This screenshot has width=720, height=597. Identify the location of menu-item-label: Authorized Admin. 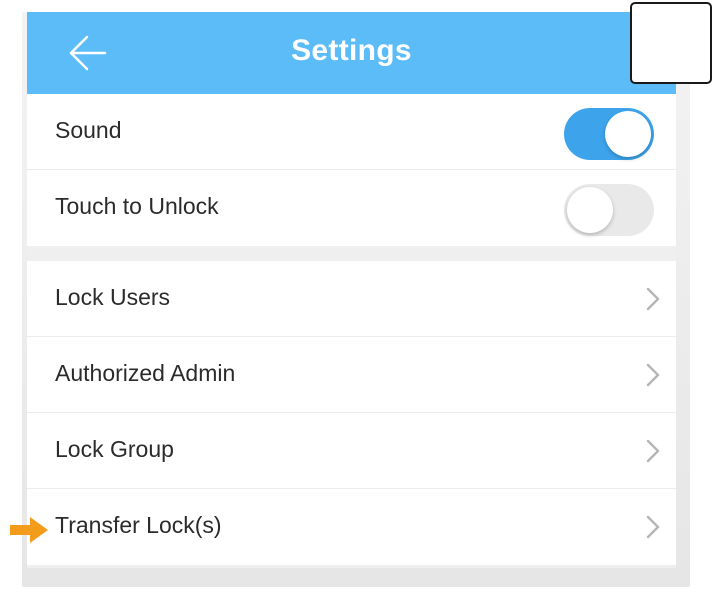
(145, 373).